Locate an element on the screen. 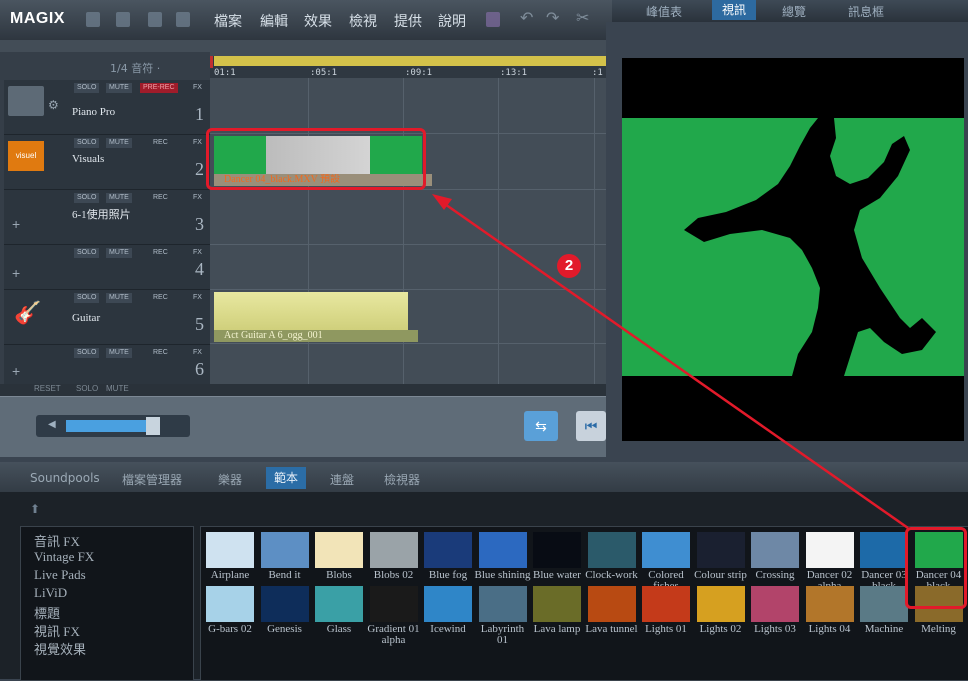  track-header-5: 🎸 SOLO MUTE REC FX Guitar 5 is located at coordinates (107, 317).